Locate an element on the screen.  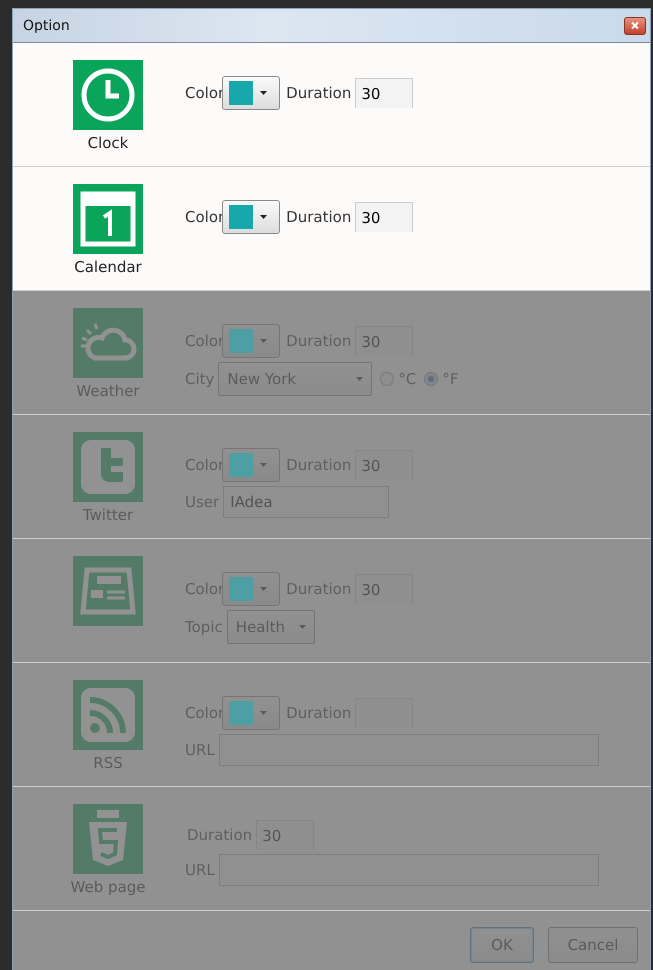
clock-icon is located at coordinates (108, 95).